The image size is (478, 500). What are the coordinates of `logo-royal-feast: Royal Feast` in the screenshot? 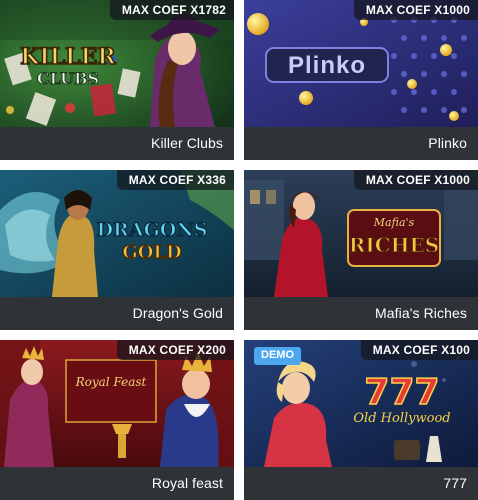 It's located at (111, 382).